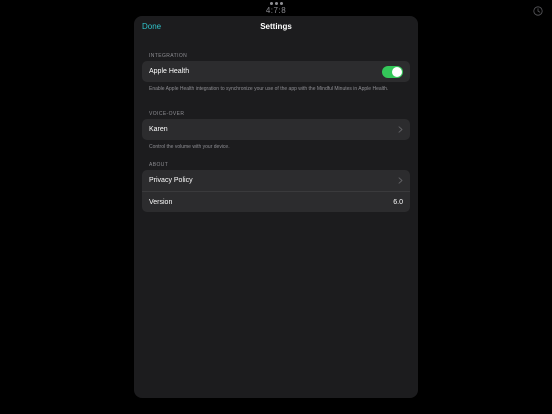 The image size is (552, 414). I want to click on apple-health-row: Apple Health, so click(276, 71).